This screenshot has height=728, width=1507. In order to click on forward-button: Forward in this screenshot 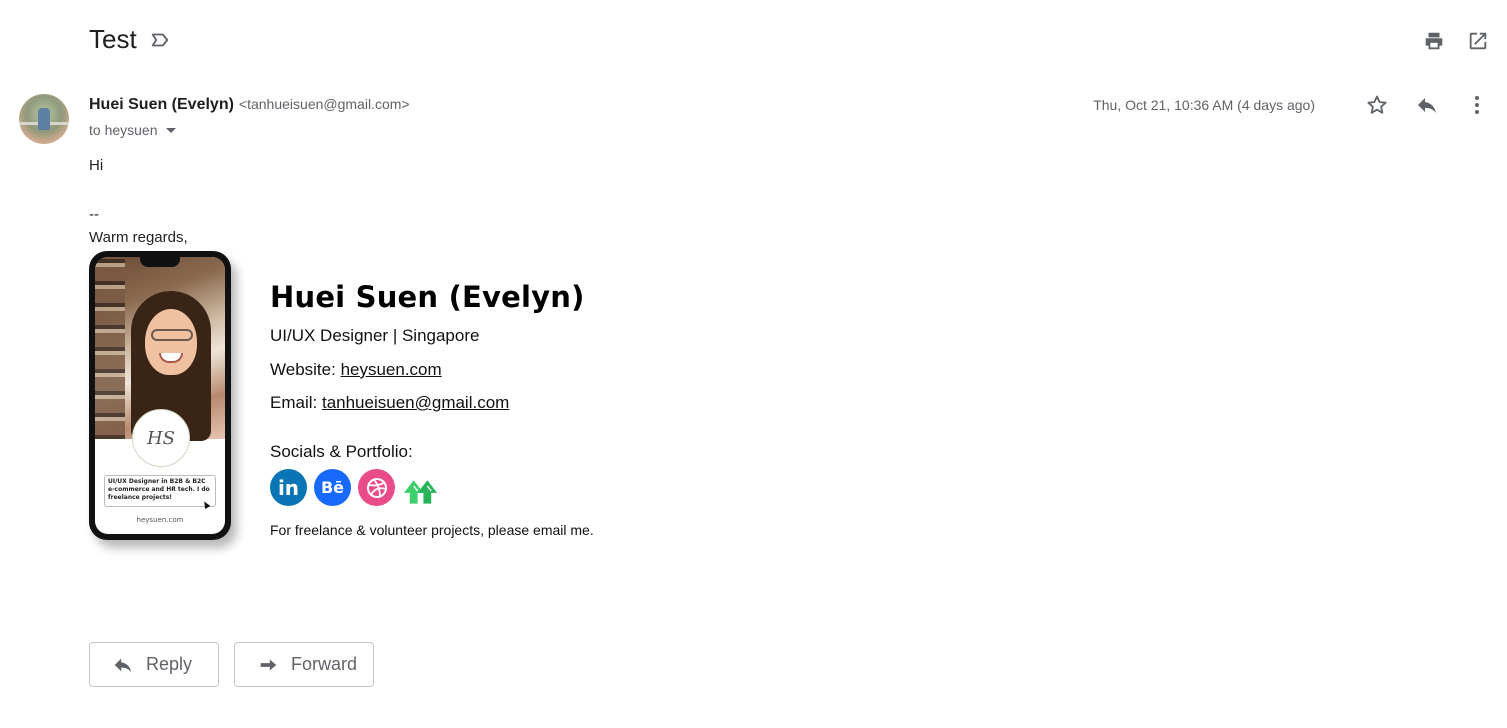, I will do `click(304, 664)`.